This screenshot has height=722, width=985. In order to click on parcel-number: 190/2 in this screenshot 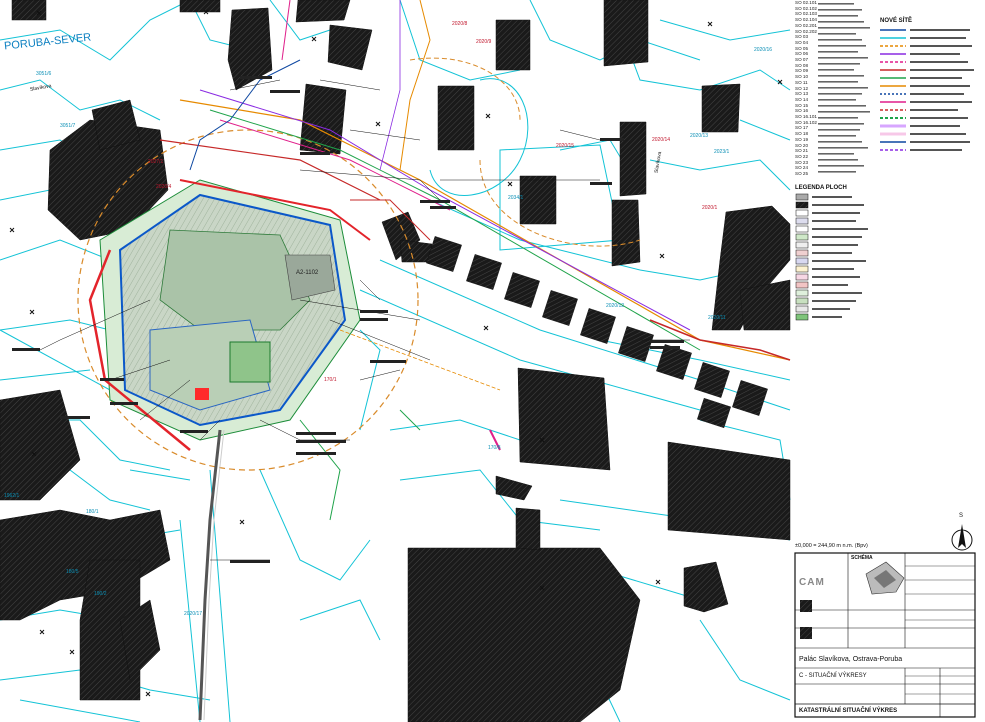, I will do `click(100, 594)`.